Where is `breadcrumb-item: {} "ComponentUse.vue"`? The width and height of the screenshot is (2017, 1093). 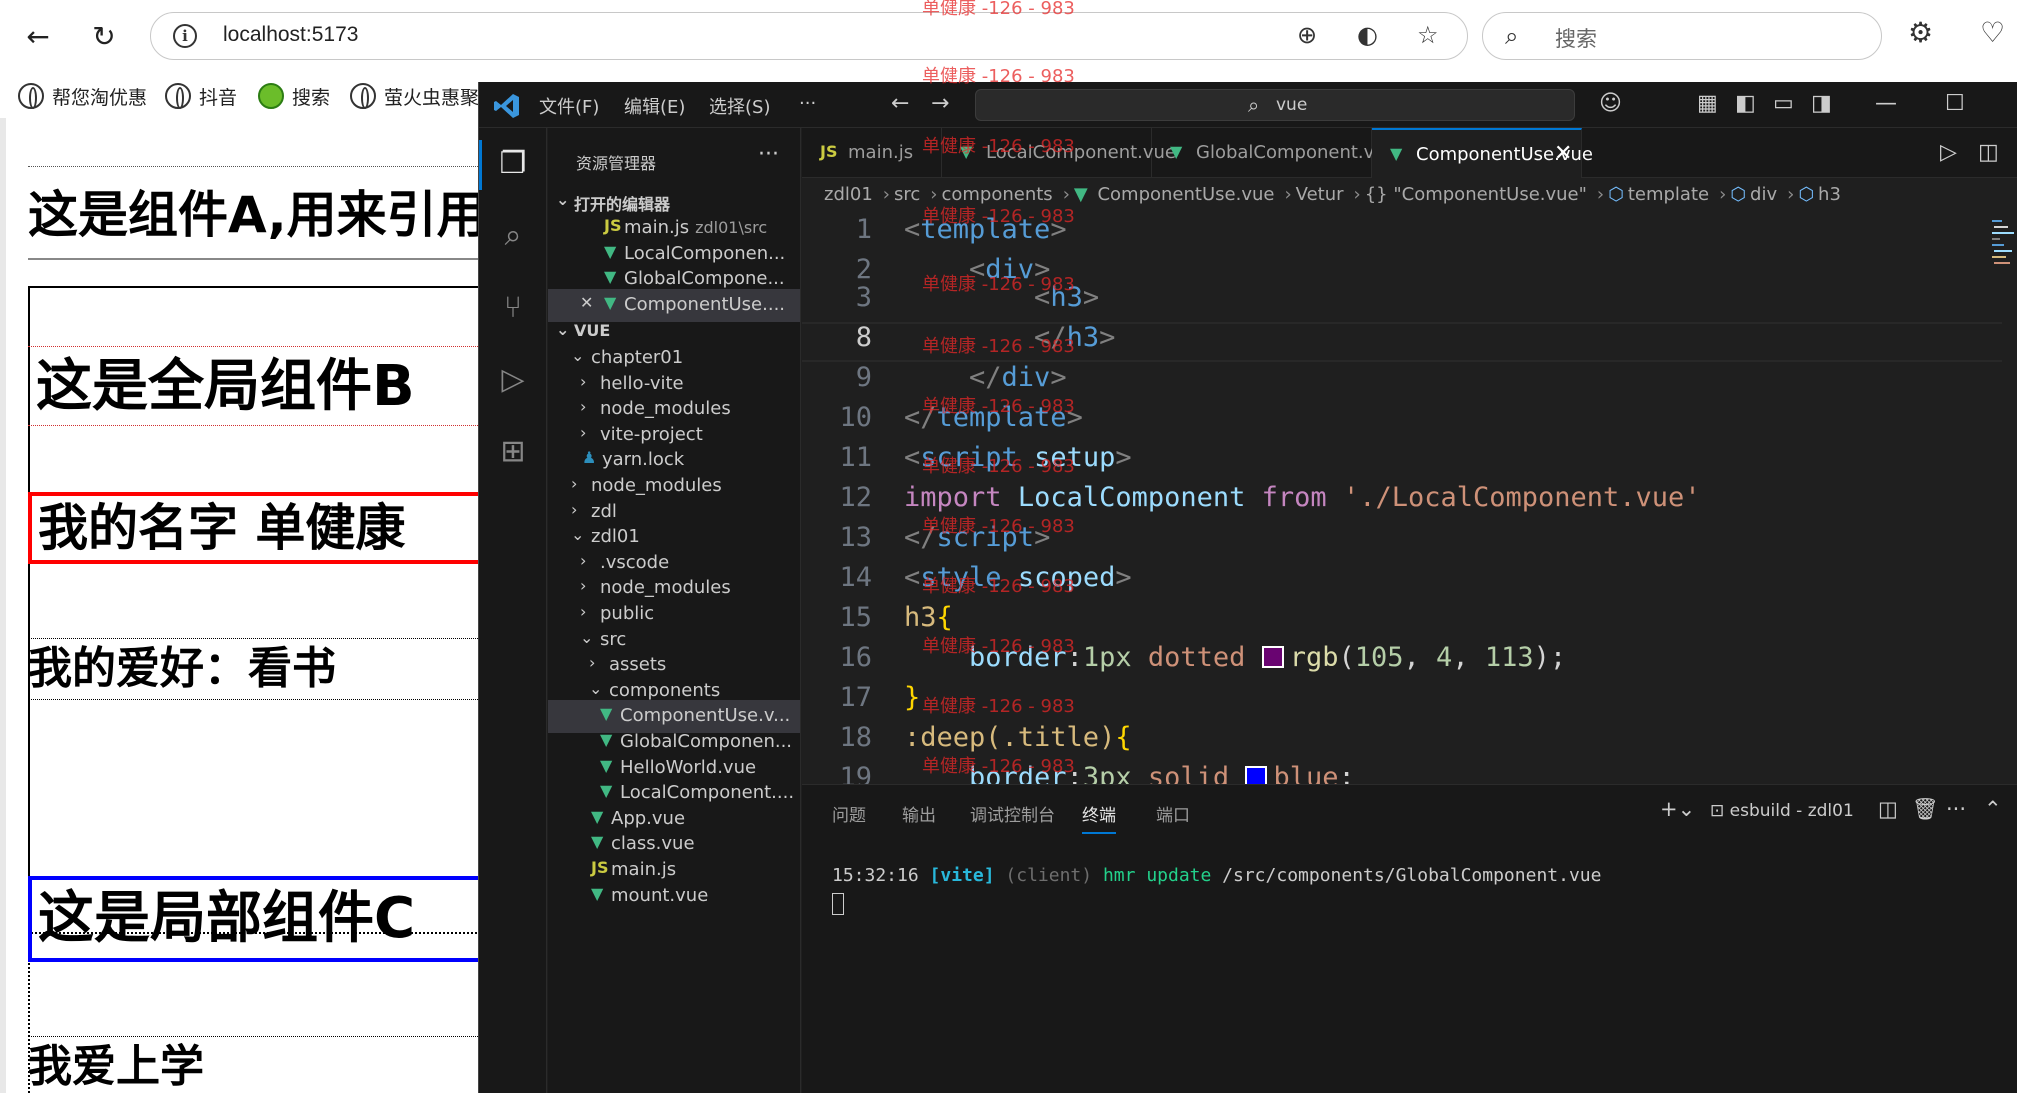 breadcrumb-item: {} "ComponentUse.vue" is located at coordinates (1476, 194).